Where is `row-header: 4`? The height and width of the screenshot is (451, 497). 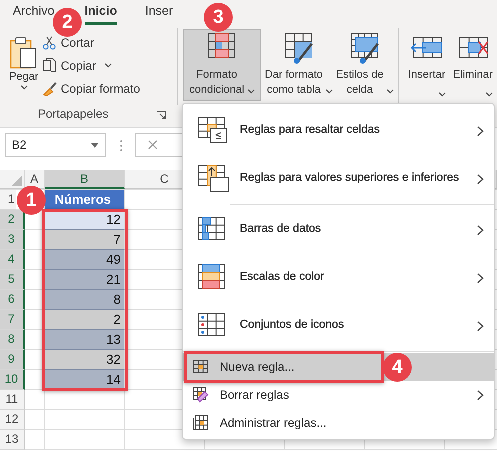 row-header: 4 is located at coordinates (12, 260).